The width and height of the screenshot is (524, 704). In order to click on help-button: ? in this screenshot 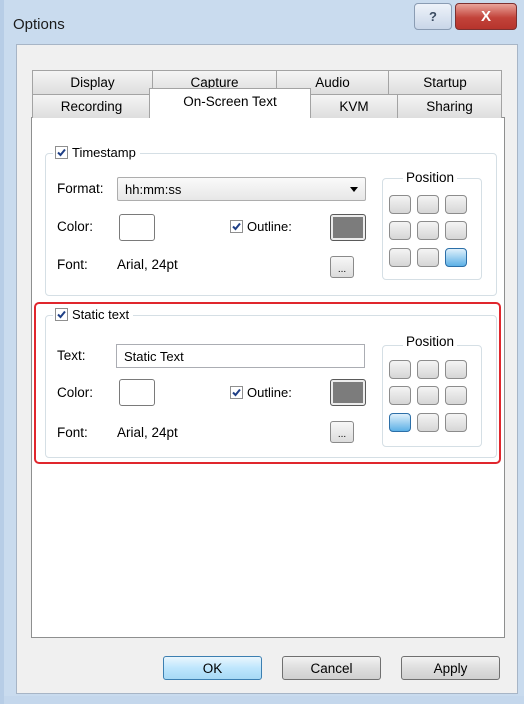, I will do `click(433, 16)`.